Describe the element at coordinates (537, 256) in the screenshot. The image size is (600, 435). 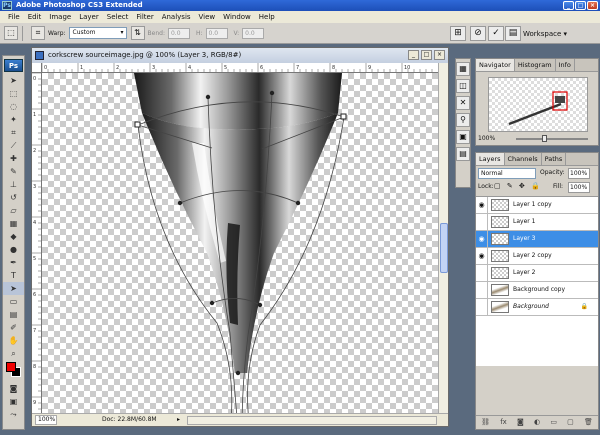
I see `layer-row: ◉ Layer 2 copy` at that location.